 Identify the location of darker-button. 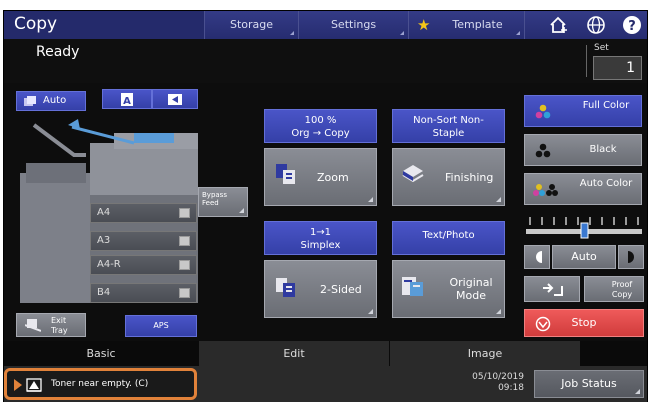
(631, 257).